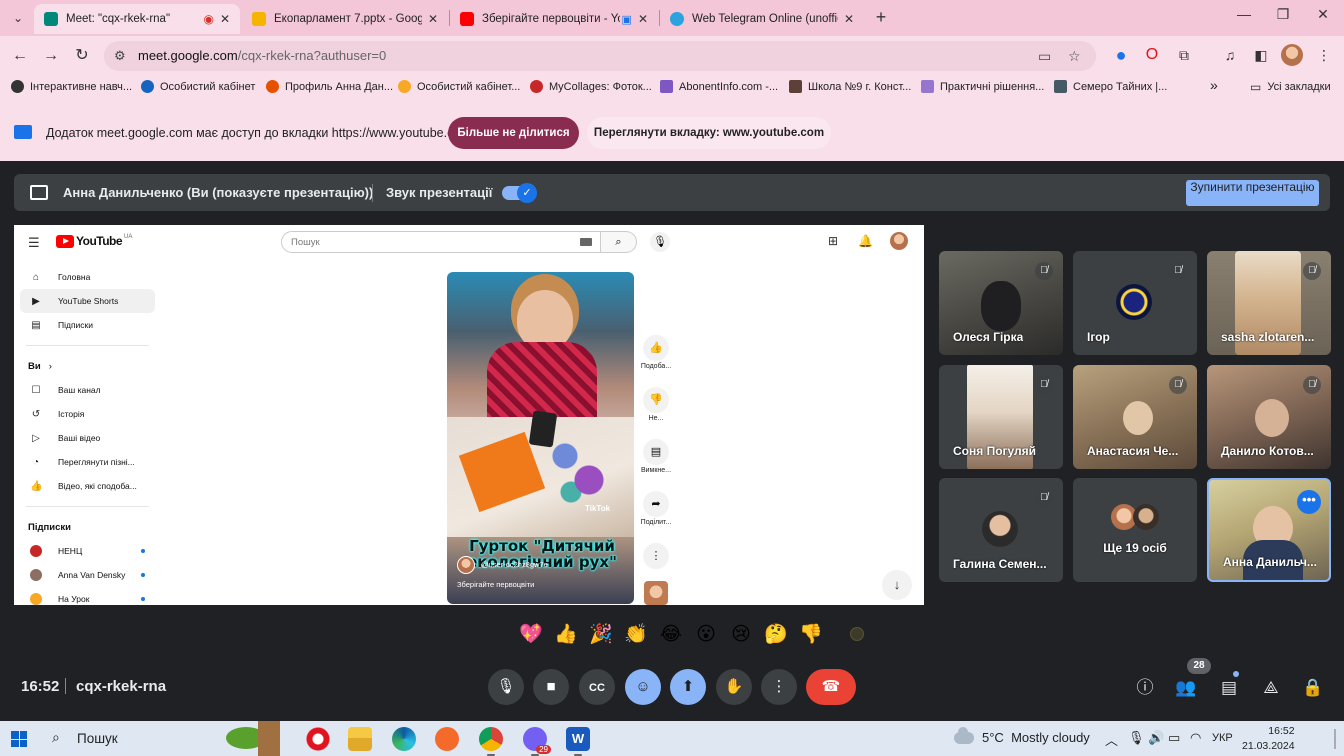 This screenshot has height=756, width=1344. Describe the element at coordinates (857, 634) in the screenshot. I see `skin-tone-button` at that location.